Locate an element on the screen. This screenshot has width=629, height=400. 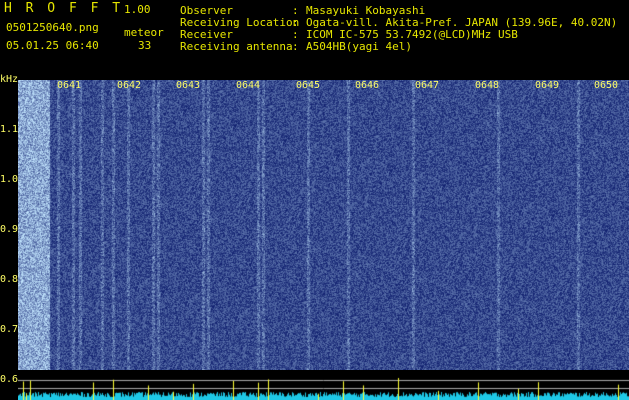
y-tick-0.9: 0.9 is located at coordinates (9, 229).